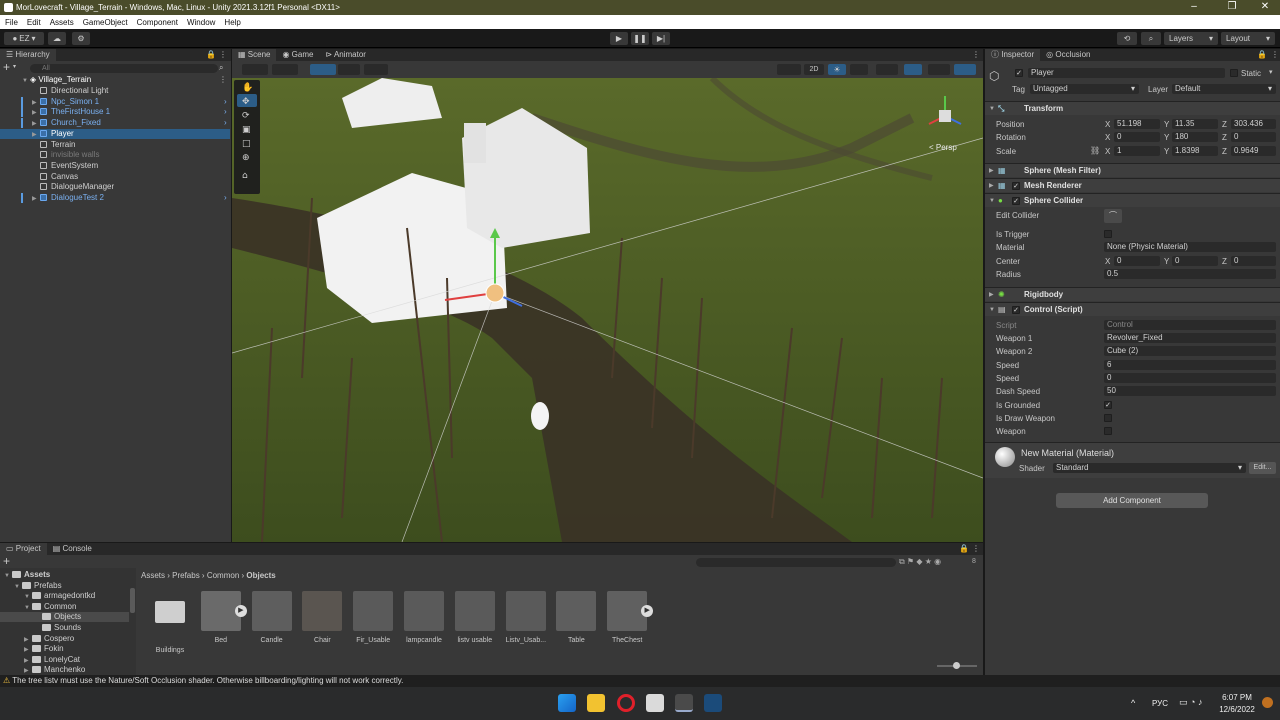 The image size is (1280, 720). Describe the element at coordinates (1132, 200) in the screenshot. I see `sphere-collider-header: ▼ ● ✓ Sphere Collider` at that location.